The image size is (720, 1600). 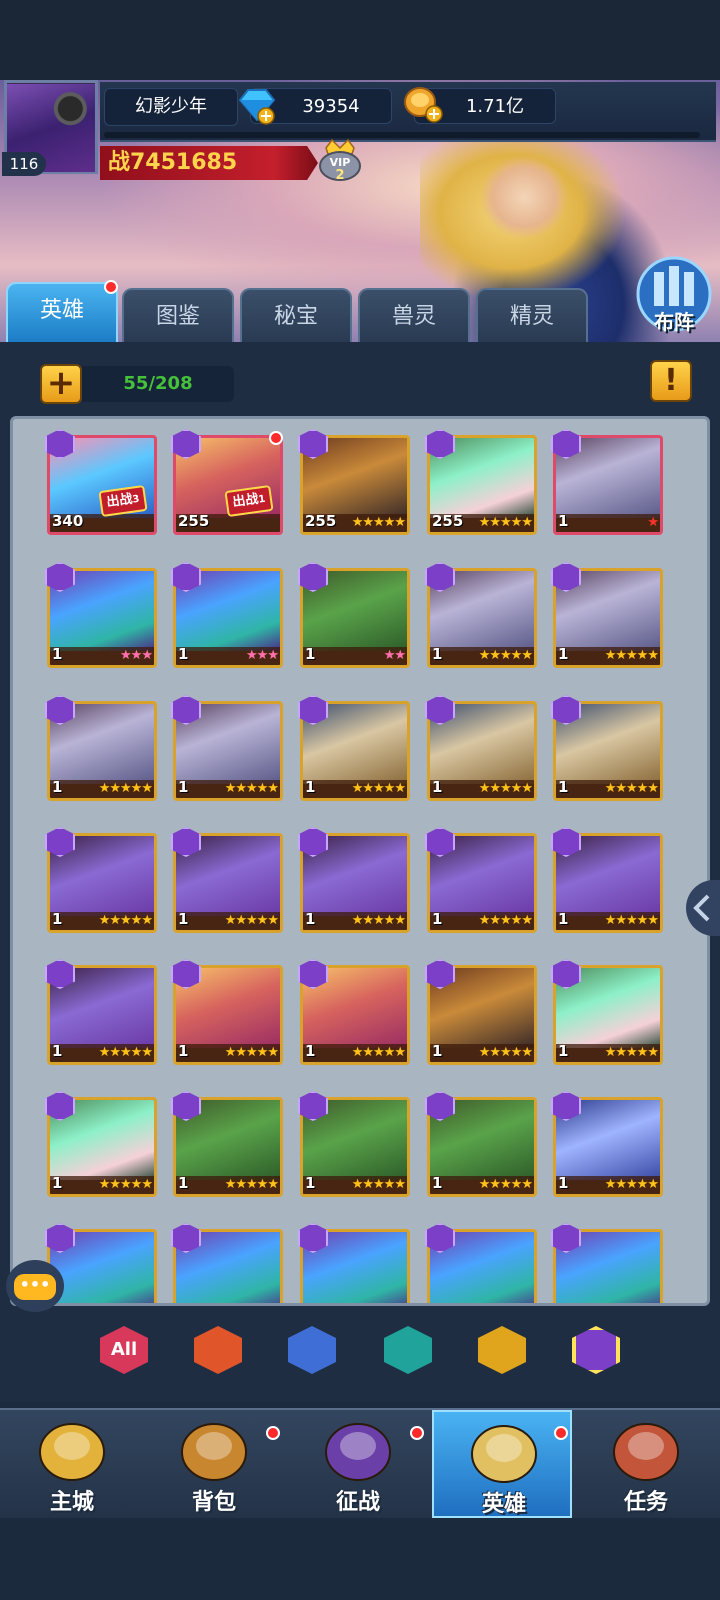 What do you see at coordinates (340, 161) in the screenshot?
I see `vip-badge: VIP 2` at bounding box center [340, 161].